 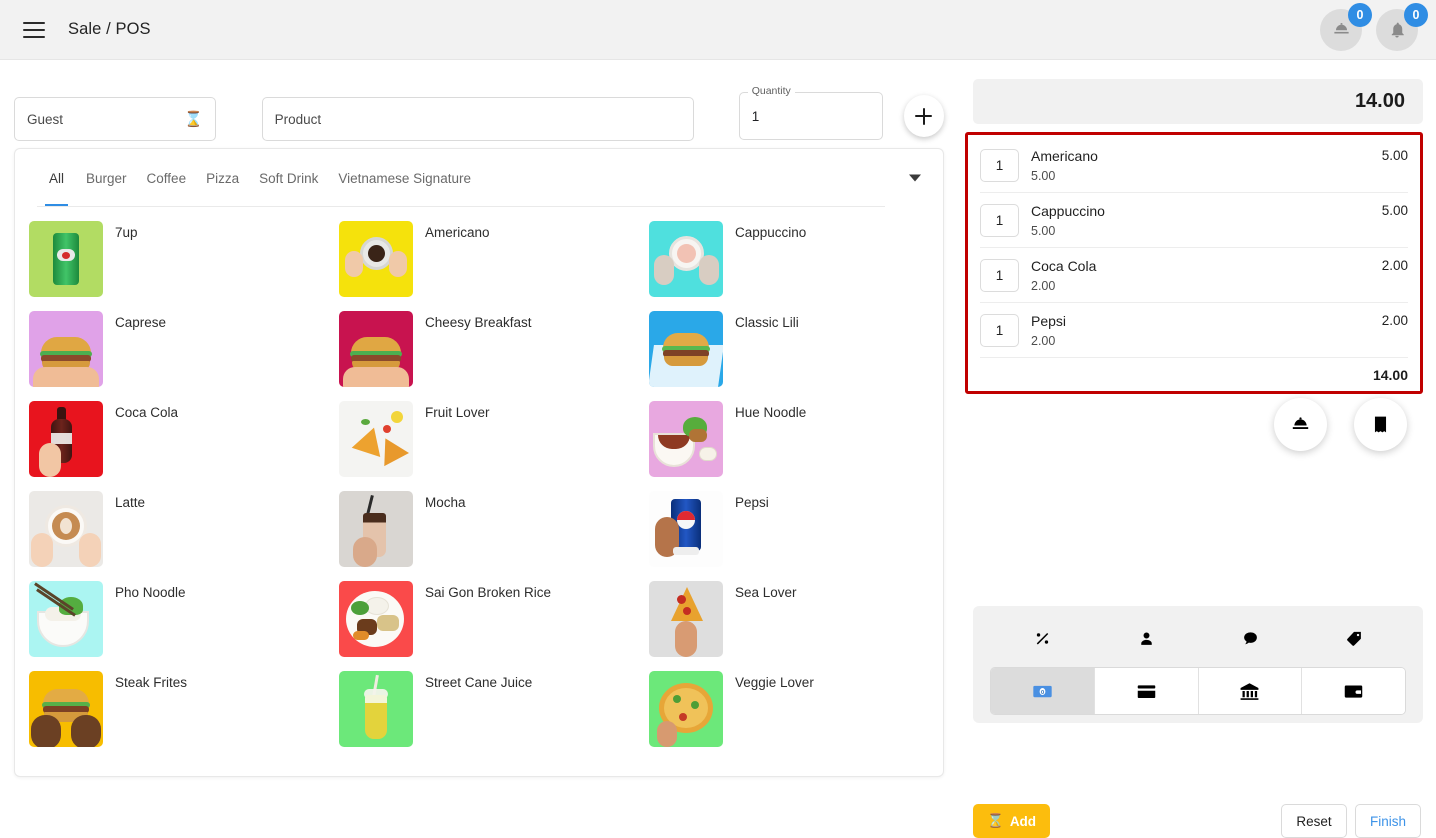 I want to click on product-tile: Cheesy Breakfast, so click(x=480, y=356).